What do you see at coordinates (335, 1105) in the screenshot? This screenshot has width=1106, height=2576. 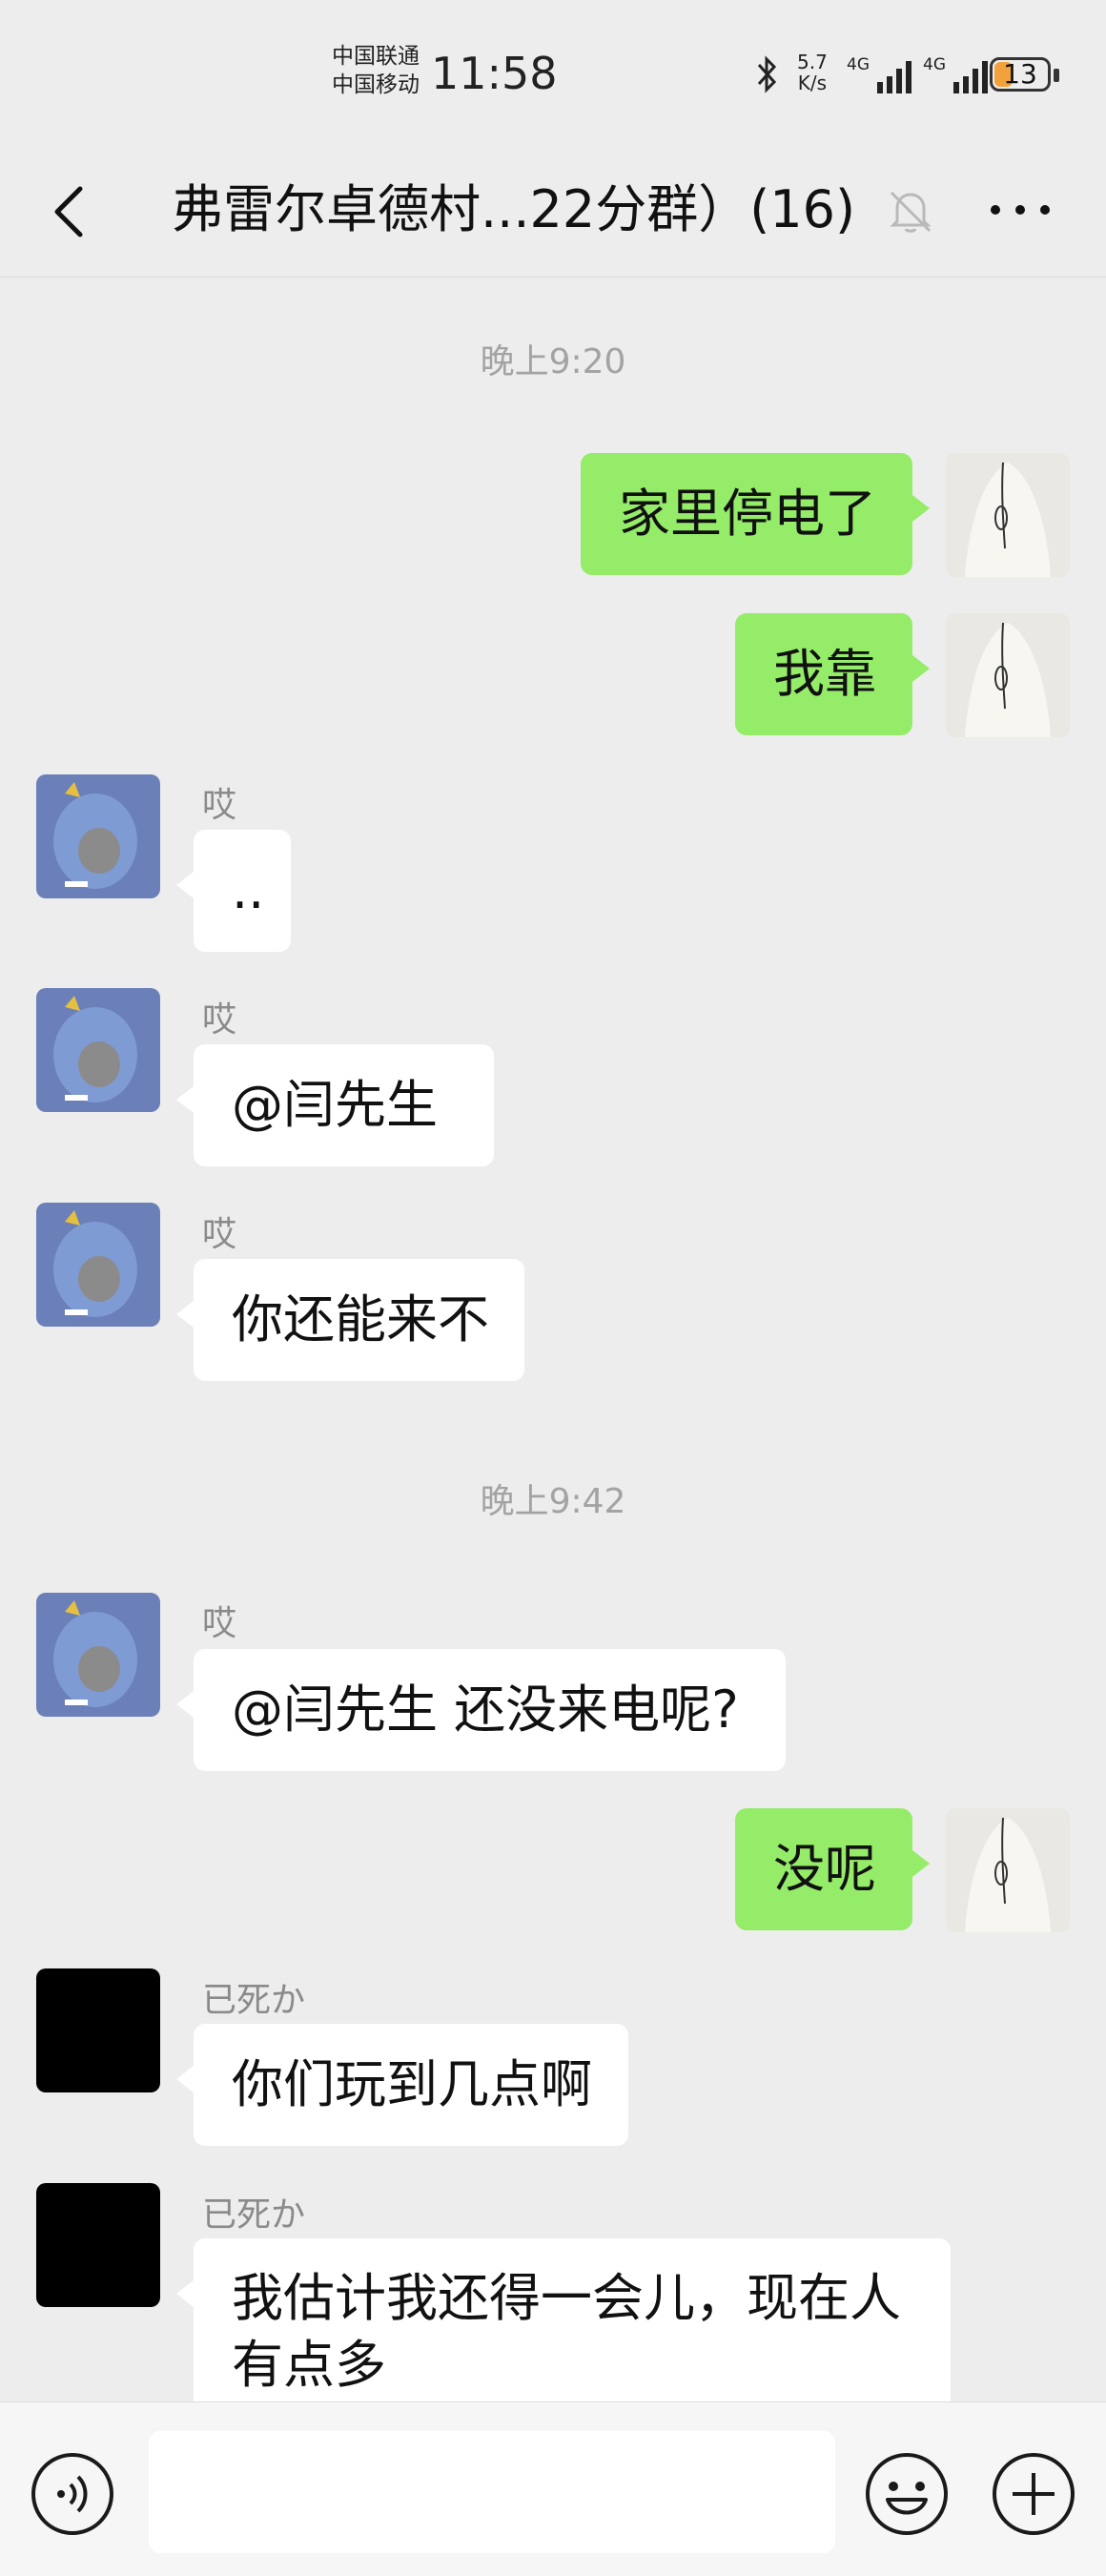 I see `message-bubble-other: @闫先生` at bounding box center [335, 1105].